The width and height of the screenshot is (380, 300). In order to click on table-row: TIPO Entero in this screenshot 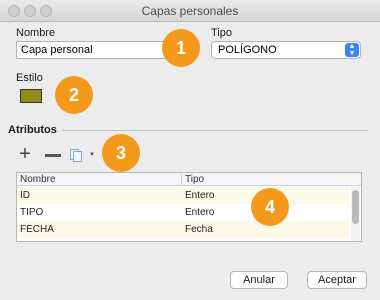, I will do `click(183, 212)`.